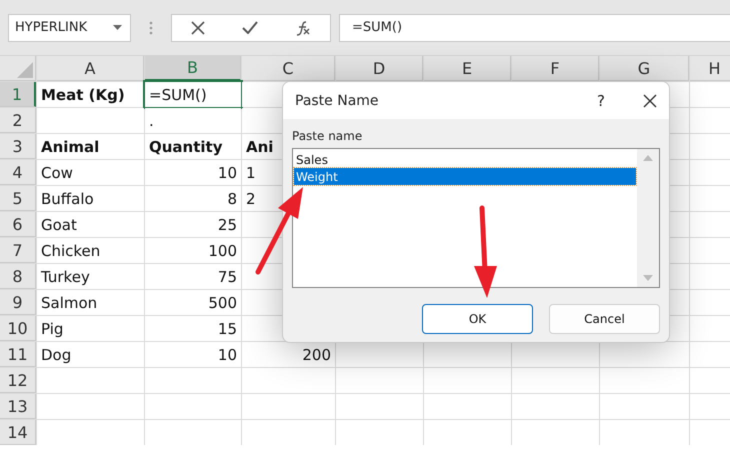 The height and width of the screenshot is (452, 730). Describe the element at coordinates (337, 100) in the screenshot. I see `dialog-title: Paste Name` at that location.